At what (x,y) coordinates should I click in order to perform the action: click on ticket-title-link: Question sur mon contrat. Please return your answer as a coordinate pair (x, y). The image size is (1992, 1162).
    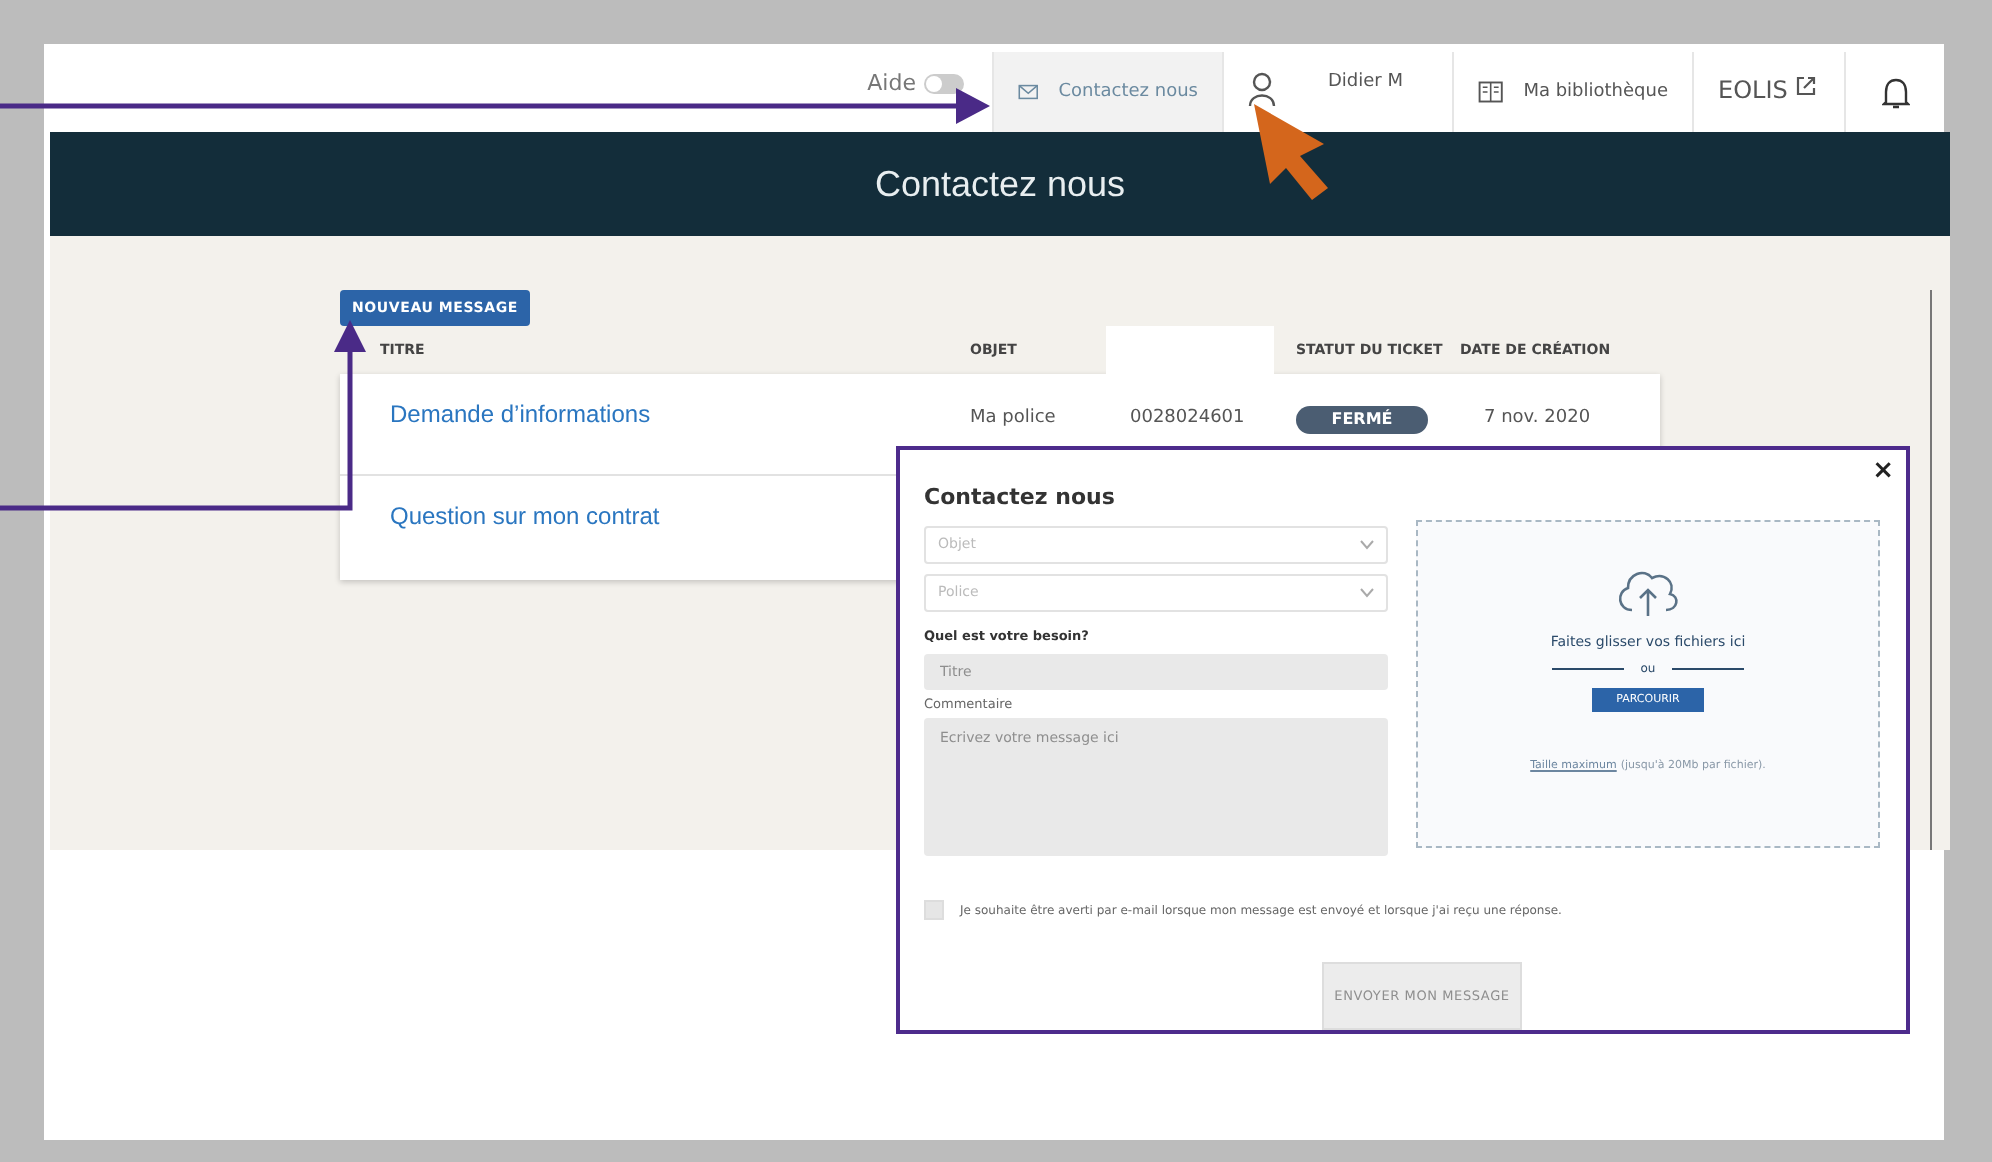
    Looking at the image, I should click on (525, 516).